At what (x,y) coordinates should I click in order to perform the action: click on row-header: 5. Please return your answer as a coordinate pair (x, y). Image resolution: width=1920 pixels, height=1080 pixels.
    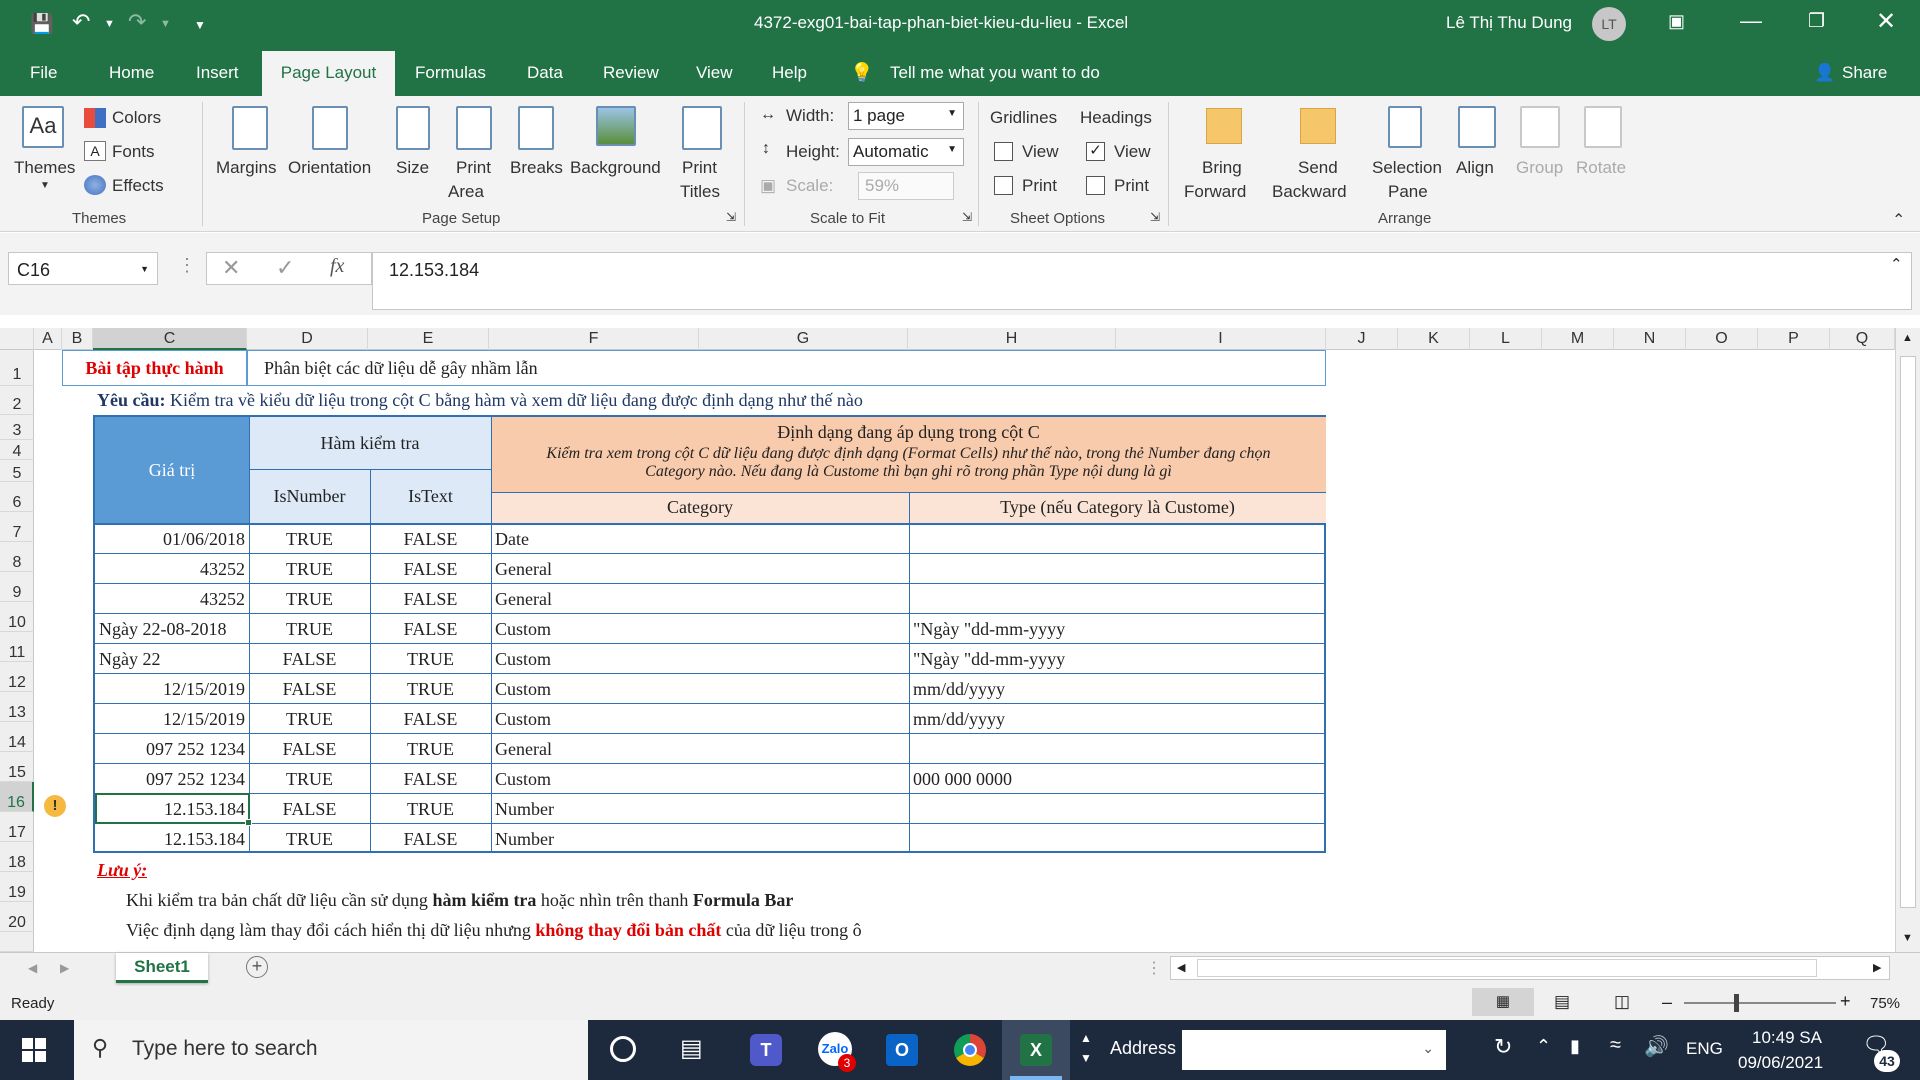
    Looking at the image, I should click on (17, 471).